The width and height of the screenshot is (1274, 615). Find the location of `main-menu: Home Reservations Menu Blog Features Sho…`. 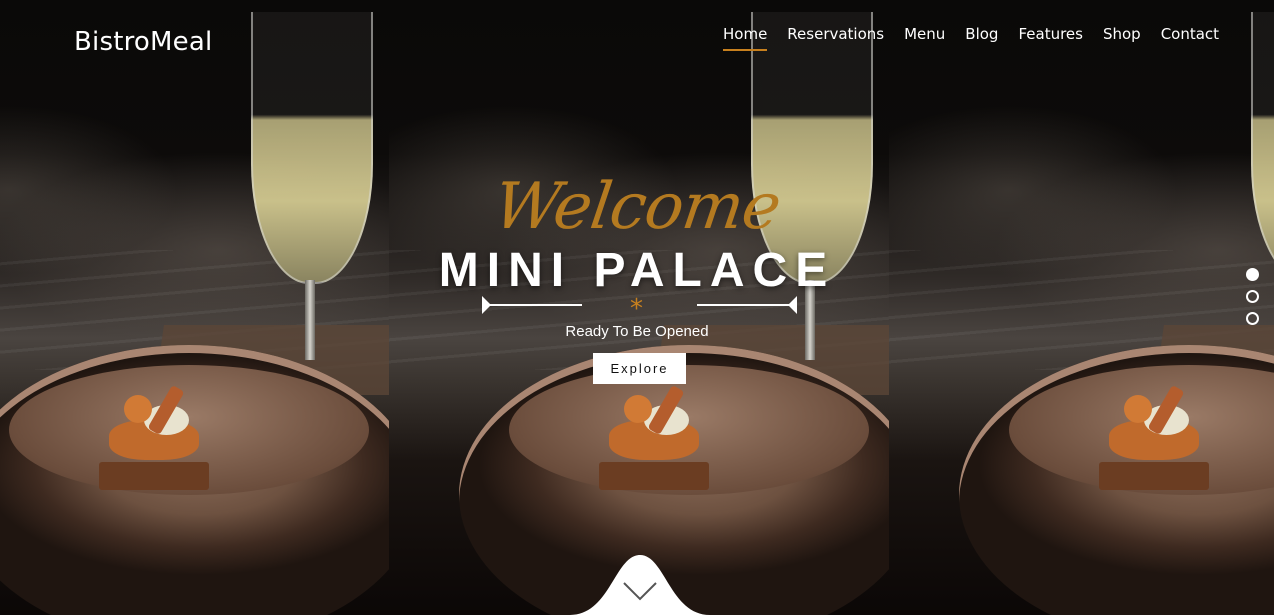

main-menu: Home Reservations Menu Blog Features Sho… is located at coordinates (981, 38).